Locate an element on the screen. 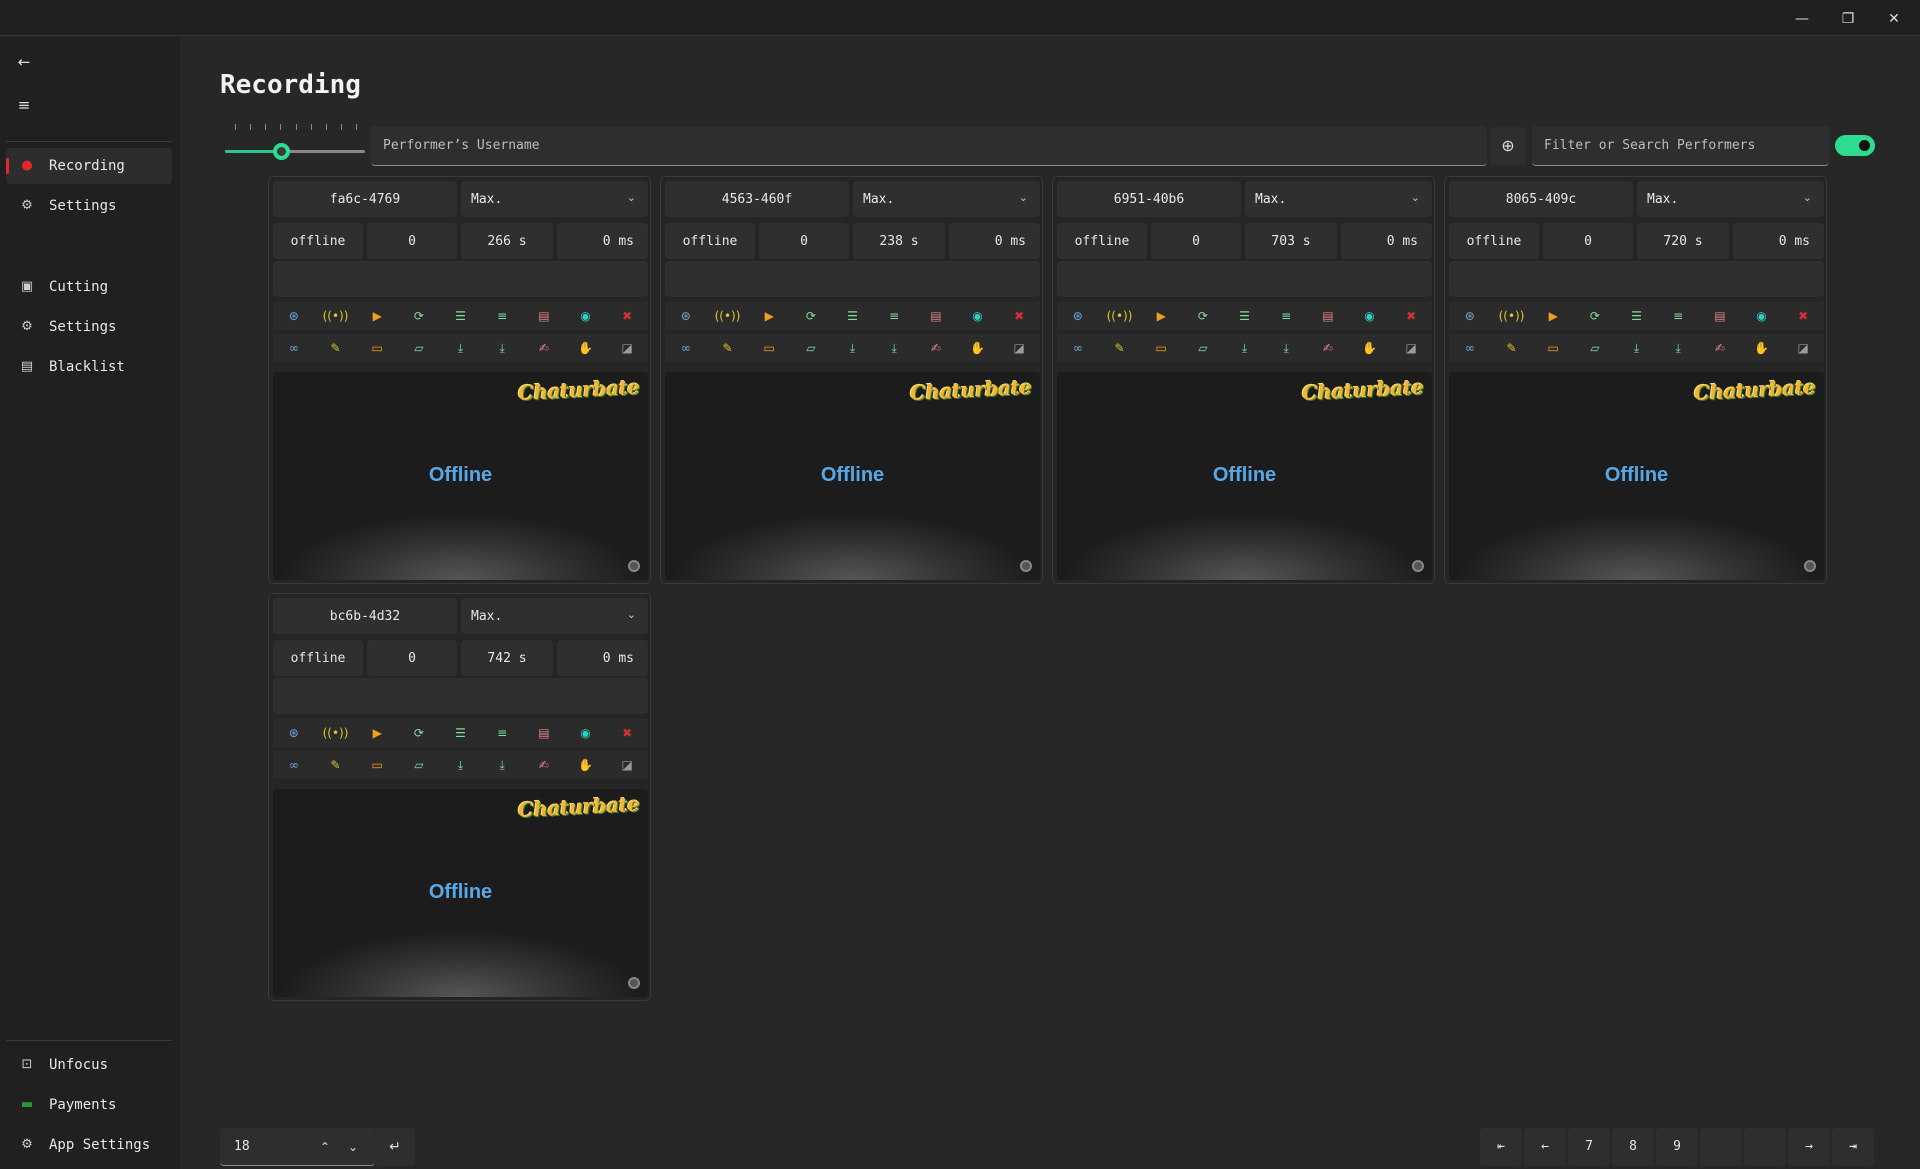  filter-search-input: Filter or Search Performers is located at coordinates (1680, 146).